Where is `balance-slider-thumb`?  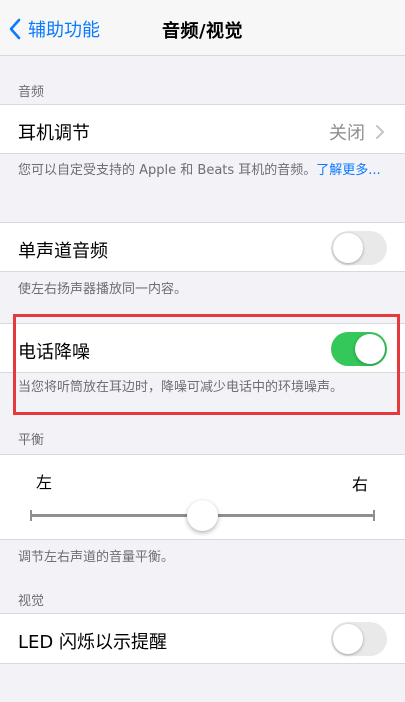 balance-slider-thumb is located at coordinates (202, 515).